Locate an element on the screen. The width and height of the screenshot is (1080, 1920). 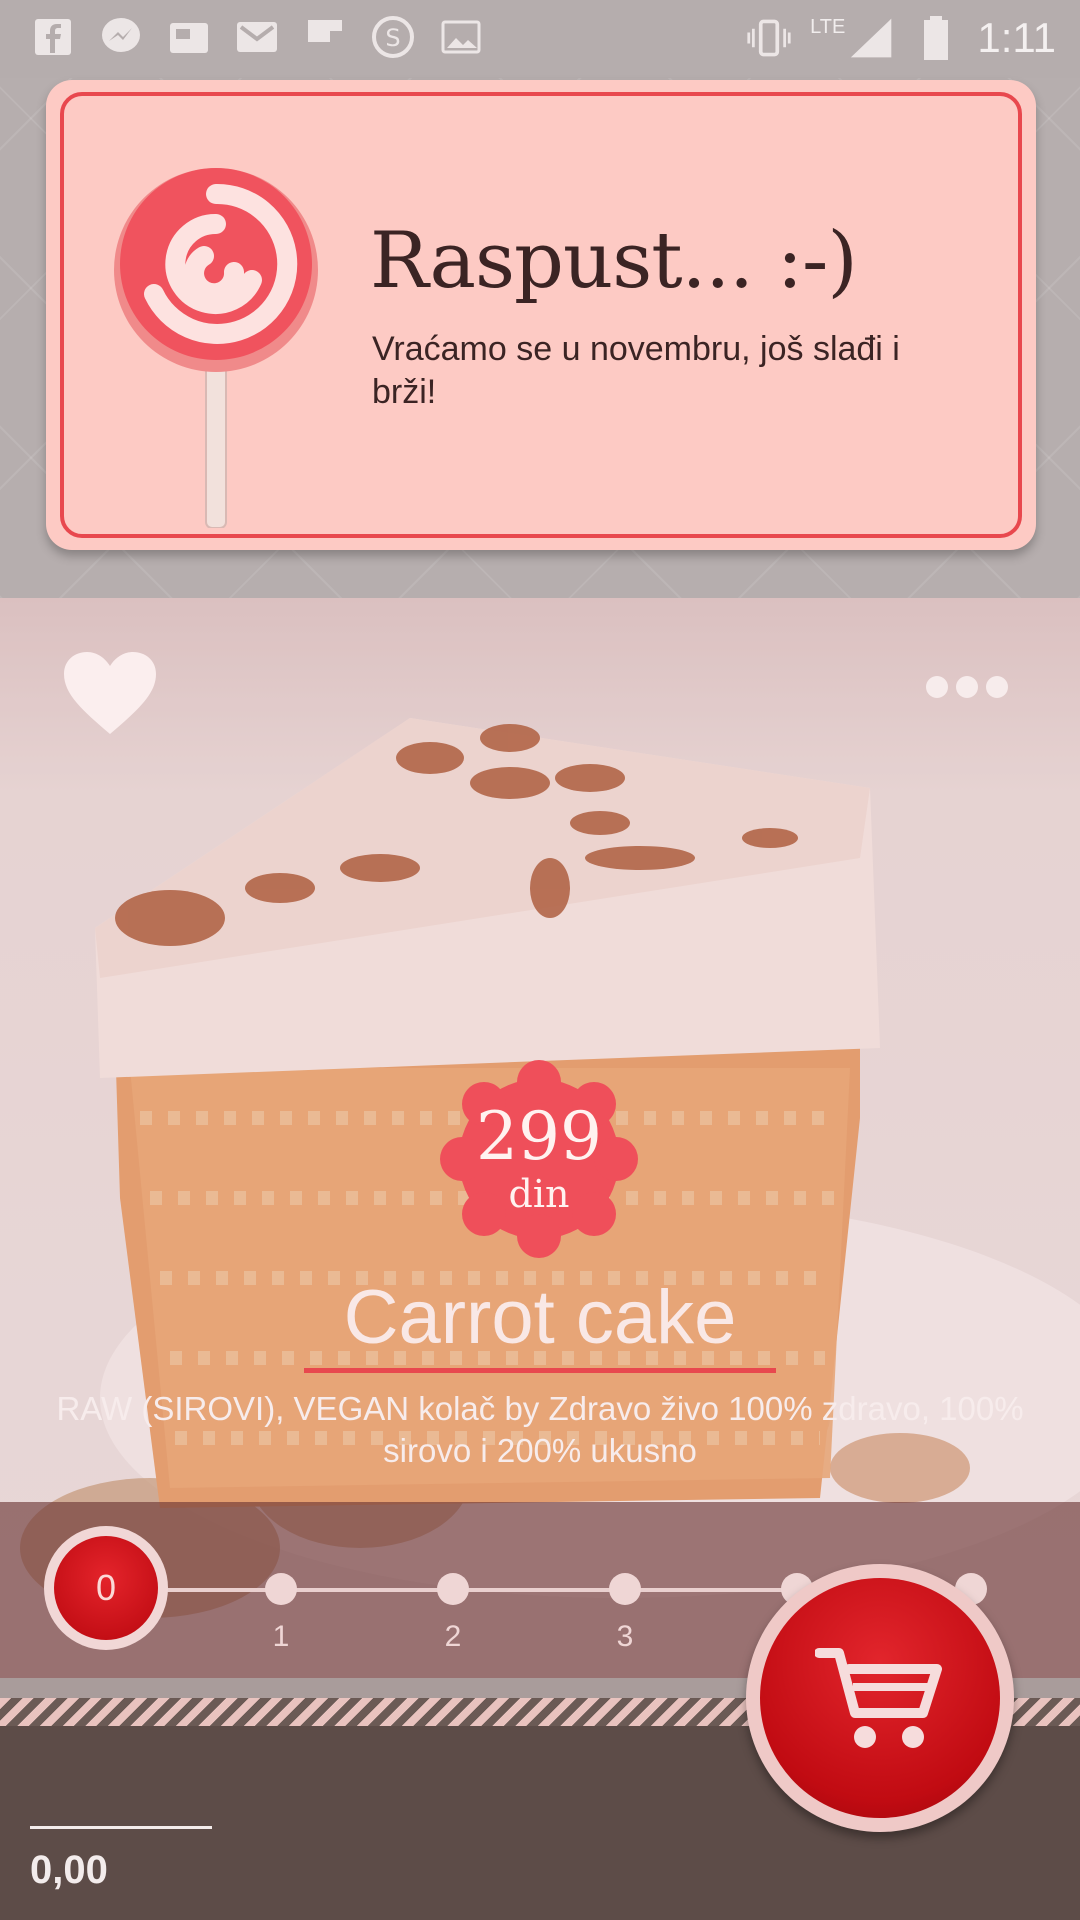
status-bar: S LTE 1:11 is located at coordinates (540, 39).